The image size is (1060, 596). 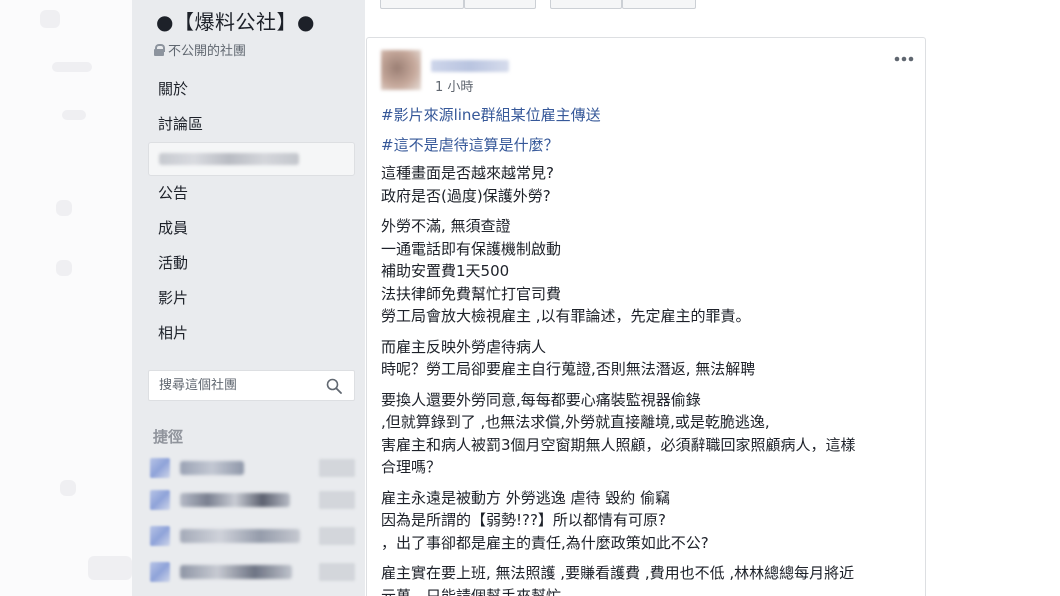 What do you see at coordinates (566, 316) in the screenshot?
I see `post-line: 勞工局會放大檢視雇主 ,以有罪論述，先定雇主的罪責。` at bounding box center [566, 316].